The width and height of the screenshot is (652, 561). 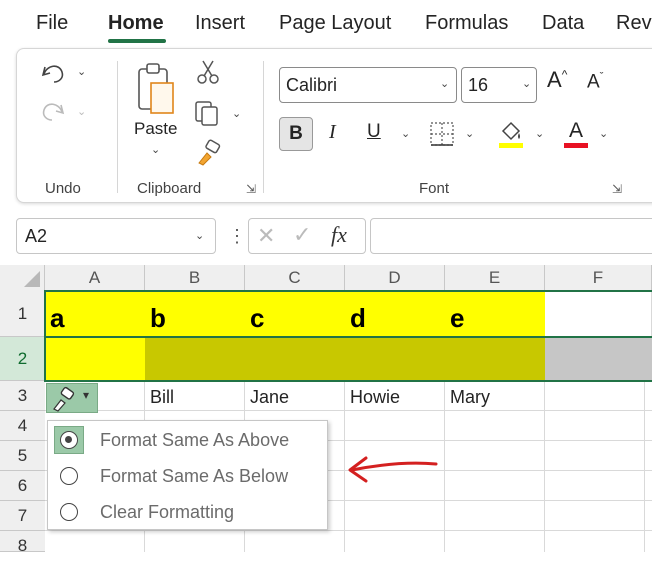 What do you see at coordinates (237, 236) in the screenshot?
I see `more-options-icon: ⋮` at bounding box center [237, 236].